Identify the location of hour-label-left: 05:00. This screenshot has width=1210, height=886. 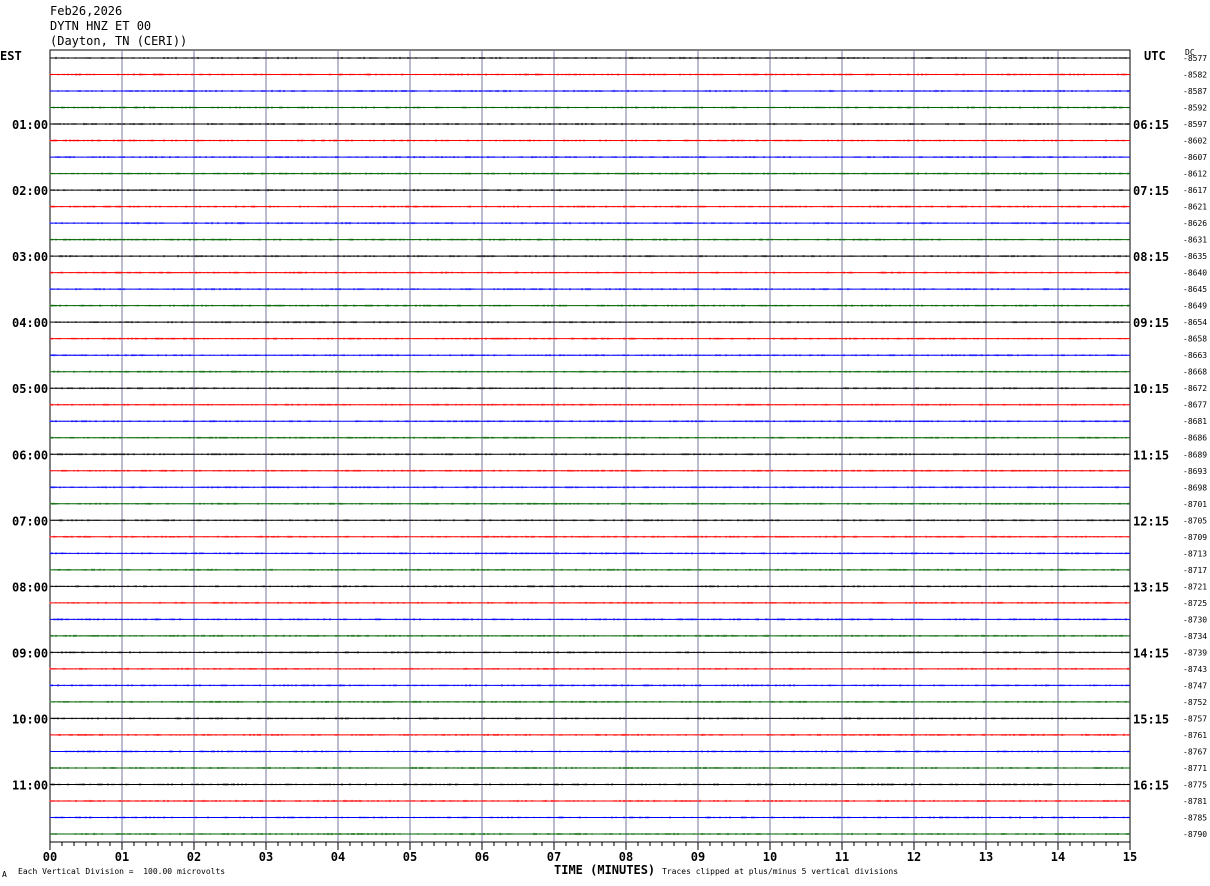
(30, 389).